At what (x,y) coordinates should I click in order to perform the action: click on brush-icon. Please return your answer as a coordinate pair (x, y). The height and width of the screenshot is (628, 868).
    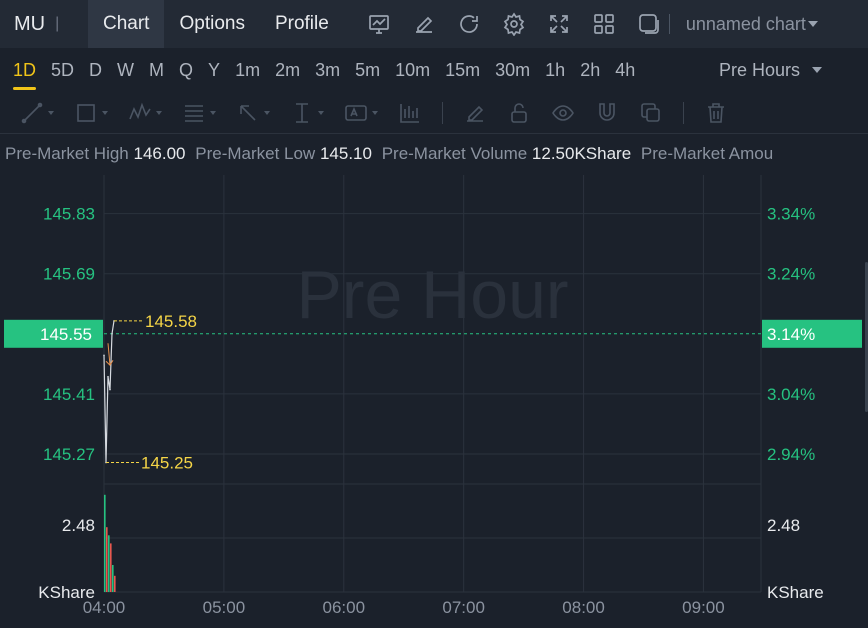
    Looking at the image, I should click on (475, 113).